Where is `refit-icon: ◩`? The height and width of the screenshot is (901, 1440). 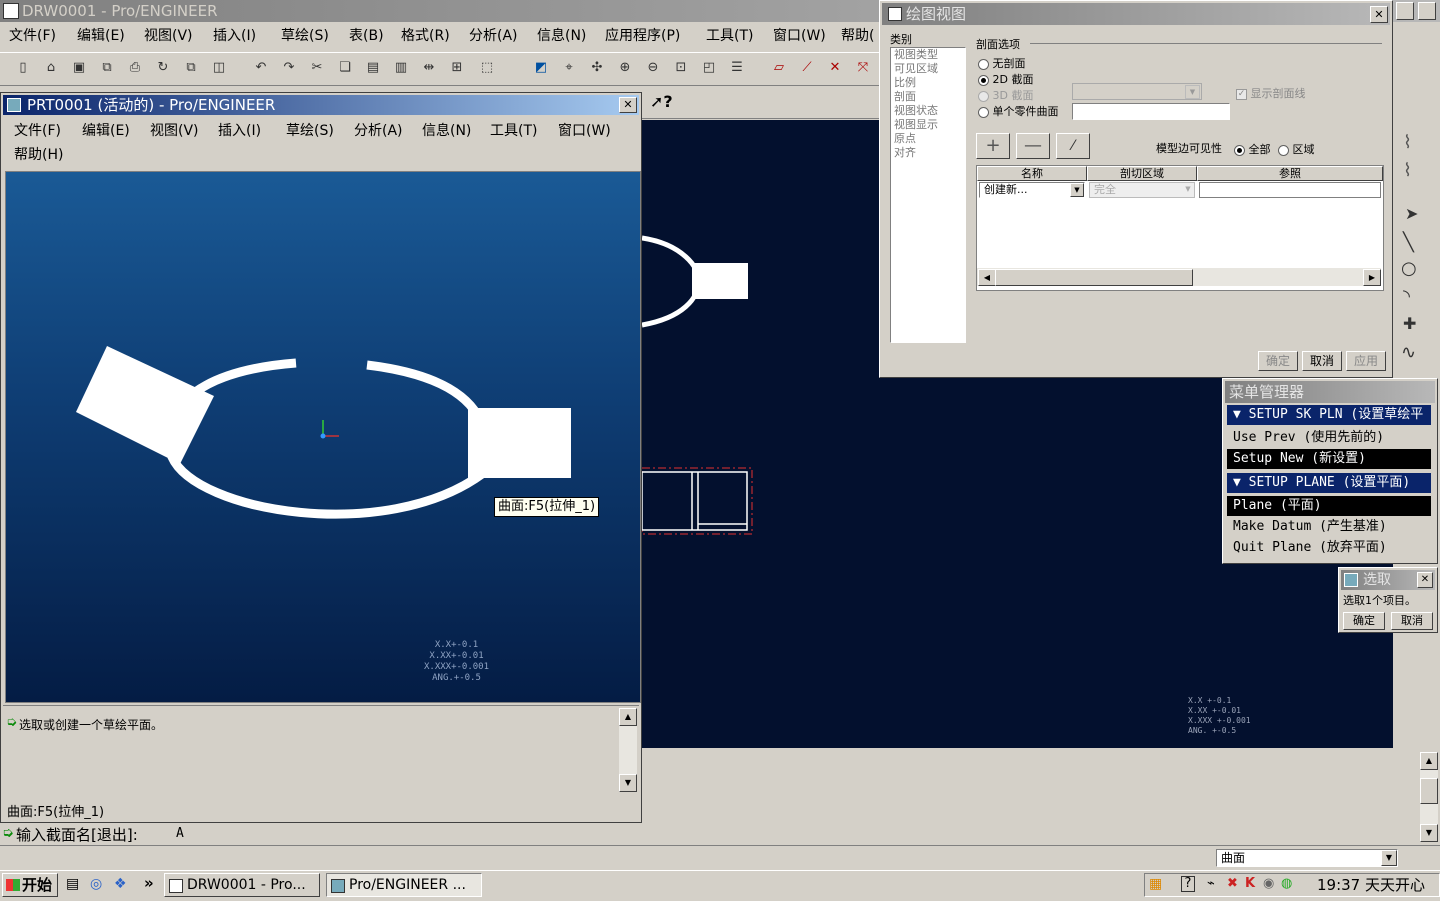 refit-icon: ◩ is located at coordinates (541, 67).